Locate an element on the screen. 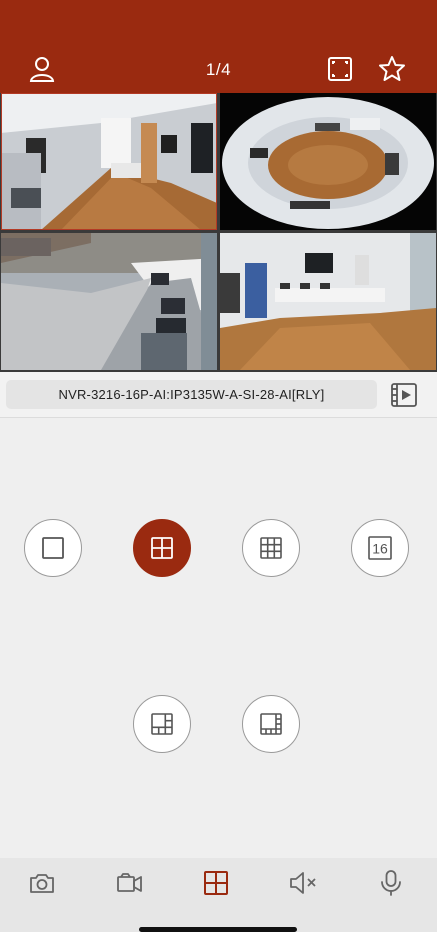 This screenshot has height=932, width=437. device-info-bar: NVR-3216-16P-AI:IP3135W-A-SI-28-AI[RLY] is located at coordinates (218, 395).